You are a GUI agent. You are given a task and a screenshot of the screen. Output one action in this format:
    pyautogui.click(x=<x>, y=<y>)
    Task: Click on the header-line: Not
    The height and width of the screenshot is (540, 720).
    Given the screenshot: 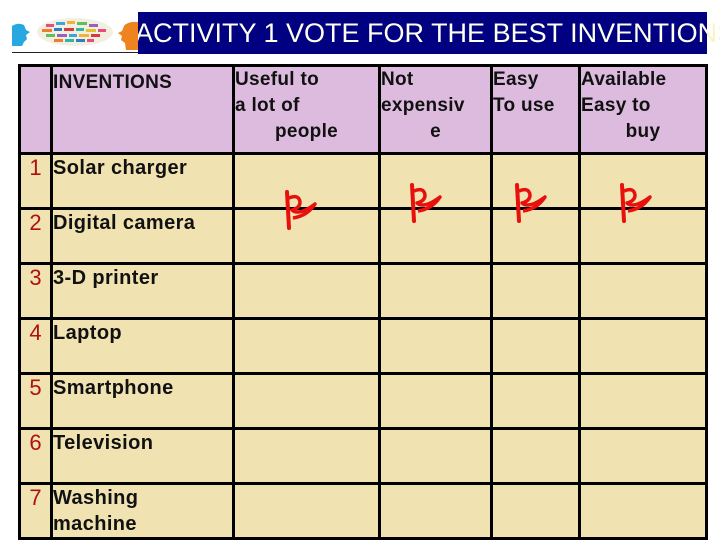 What is the action you would take?
    pyautogui.click(x=397, y=79)
    